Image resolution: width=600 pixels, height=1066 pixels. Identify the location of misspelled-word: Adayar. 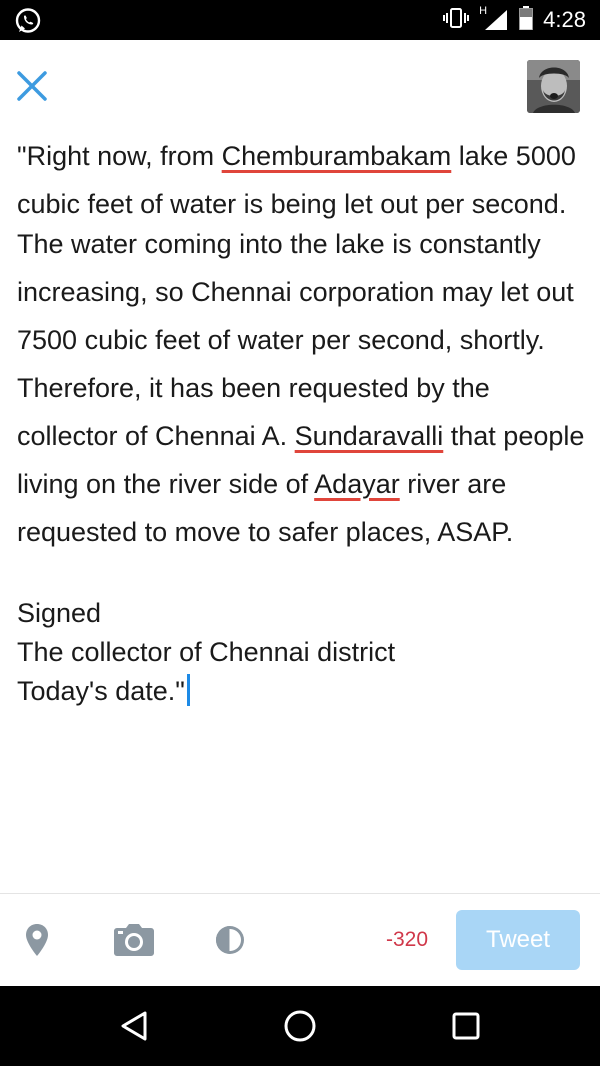
(357, 484).